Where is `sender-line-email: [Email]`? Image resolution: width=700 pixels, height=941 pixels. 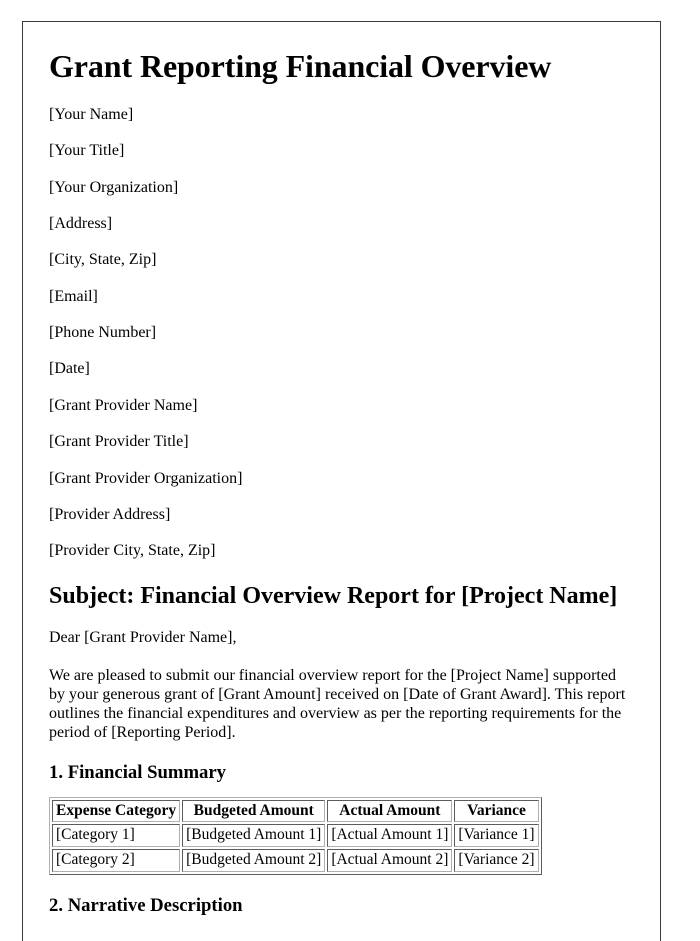
sender-line-email: [Email] is located at coordinates (73, 296).